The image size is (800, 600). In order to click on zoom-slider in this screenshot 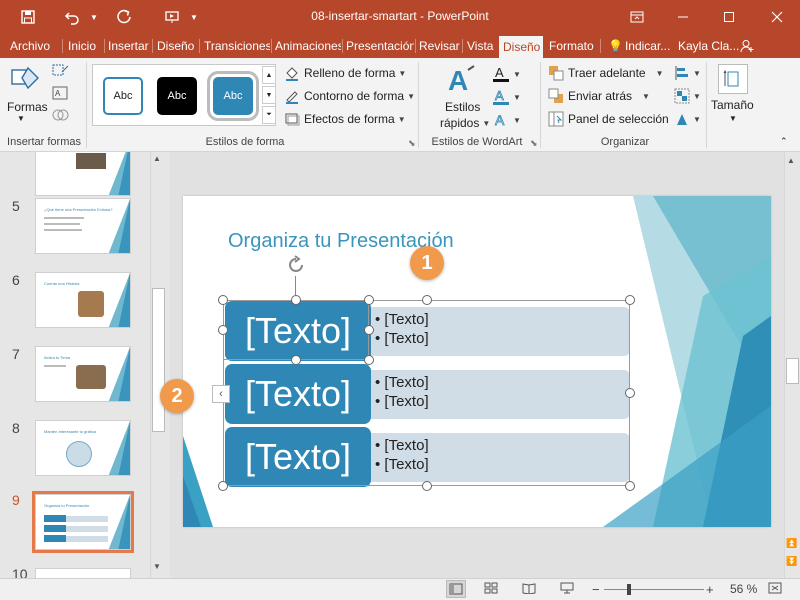, I will do `click(654, 589)`.